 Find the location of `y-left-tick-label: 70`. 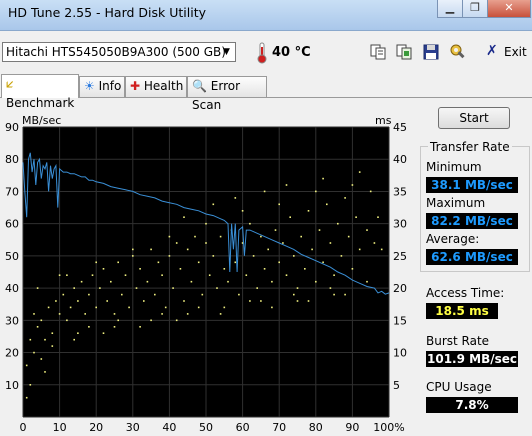

y-left-tick-label: 70 is located at coordinates (12, 191).